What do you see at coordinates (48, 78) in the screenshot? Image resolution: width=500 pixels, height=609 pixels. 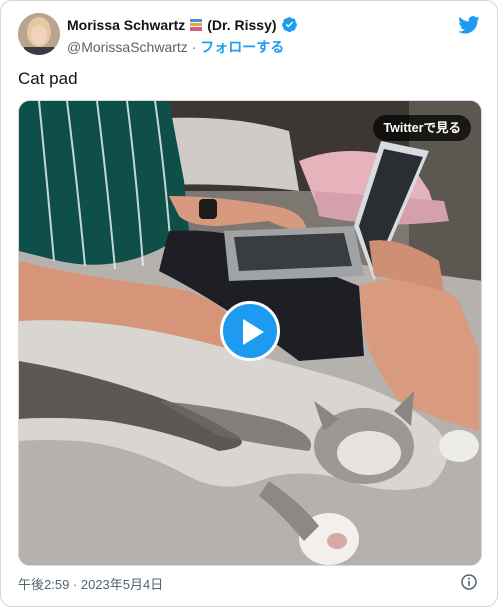 I see `tweet-text: Cat pad` at bounding box center [48, 78].